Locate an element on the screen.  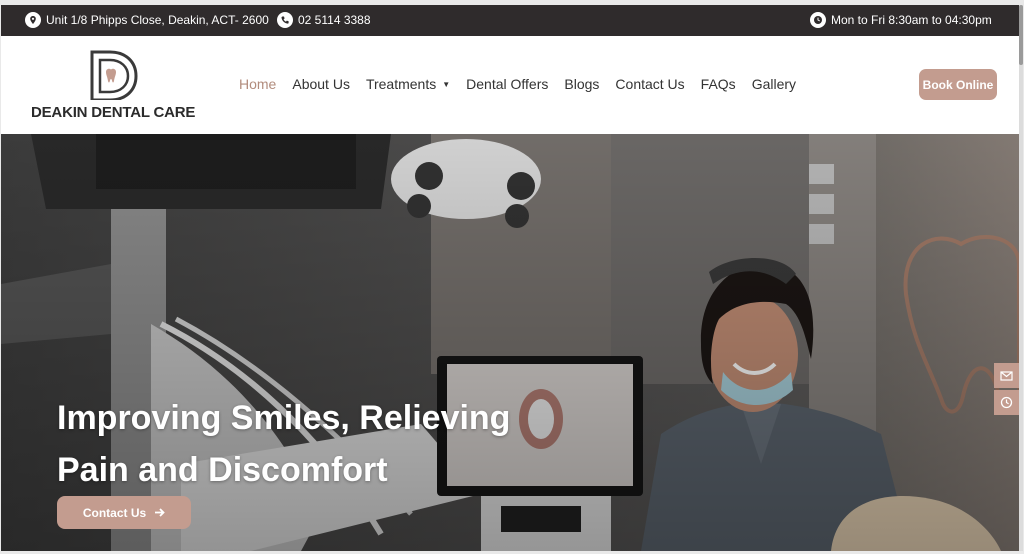
floating-side-tabs is located at coordinates (1006, 390).